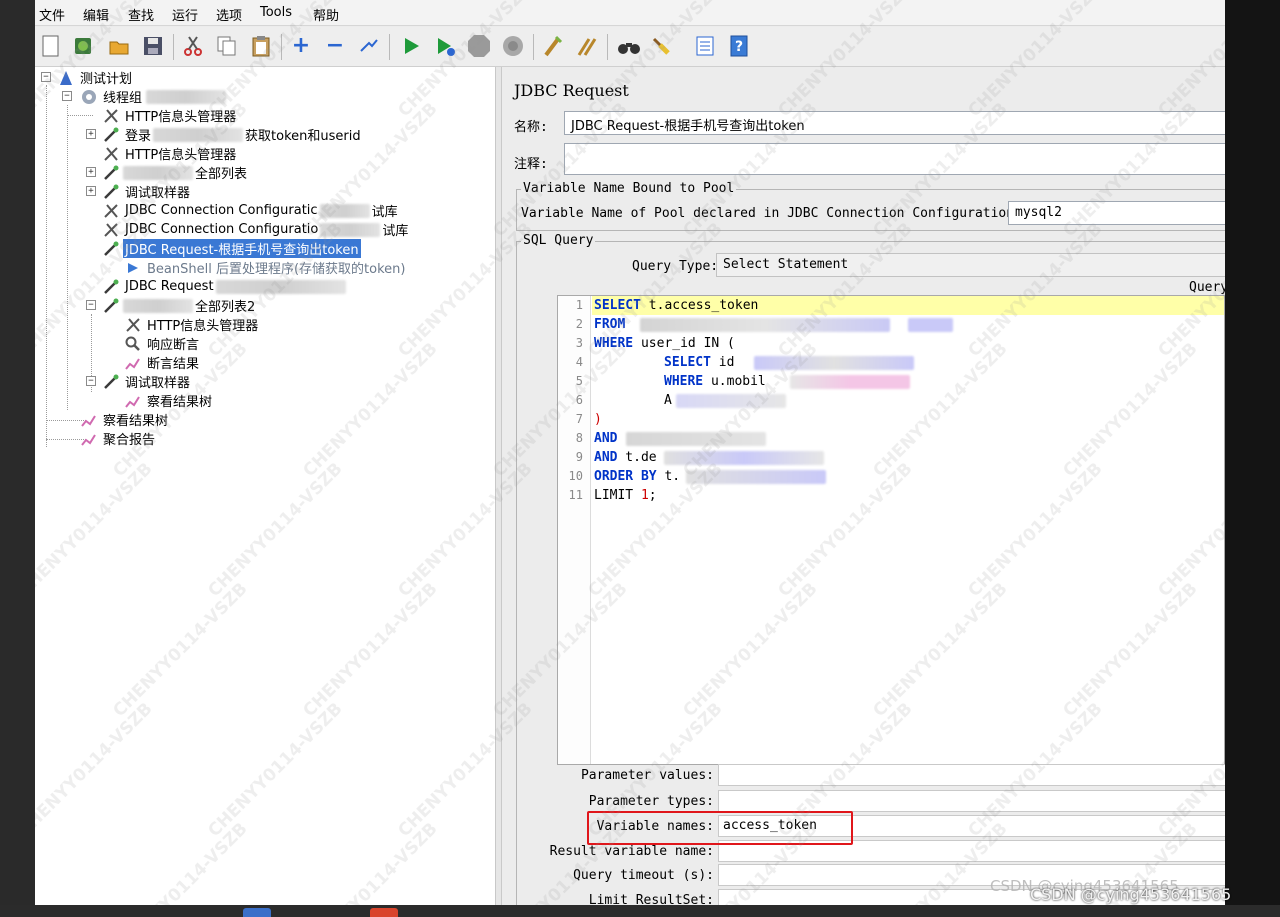 This screenshot has width=1280, height=917. What do you see at coordinates (224, 286) in the screenshot?
I see `tree-node-jdbc-request-2: JDBC Request` at bounding box center [224, 286].